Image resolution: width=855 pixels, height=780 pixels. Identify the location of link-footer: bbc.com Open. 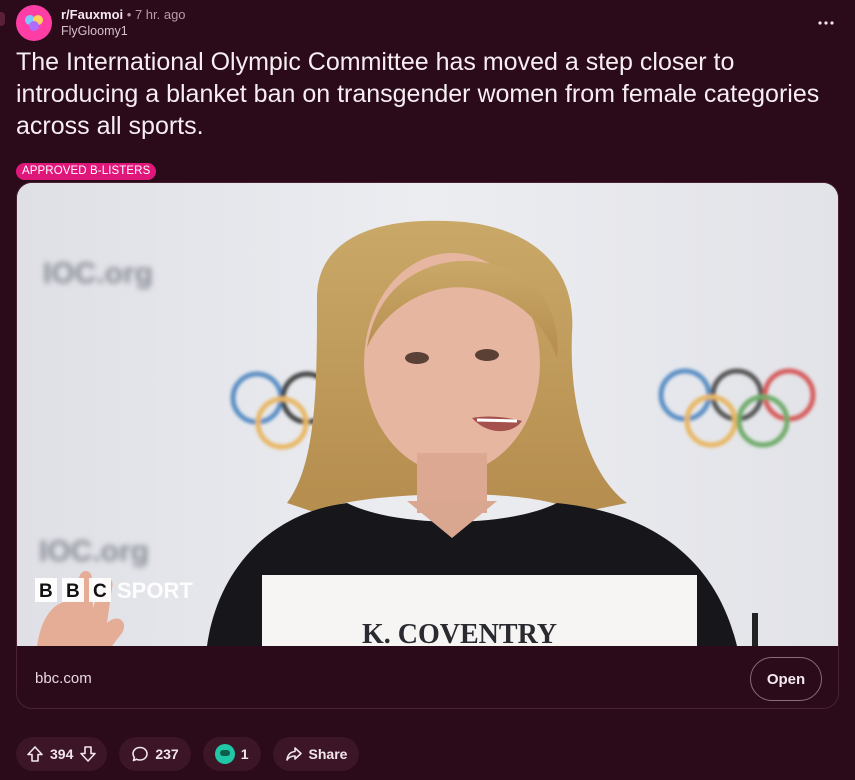
(427, 677).